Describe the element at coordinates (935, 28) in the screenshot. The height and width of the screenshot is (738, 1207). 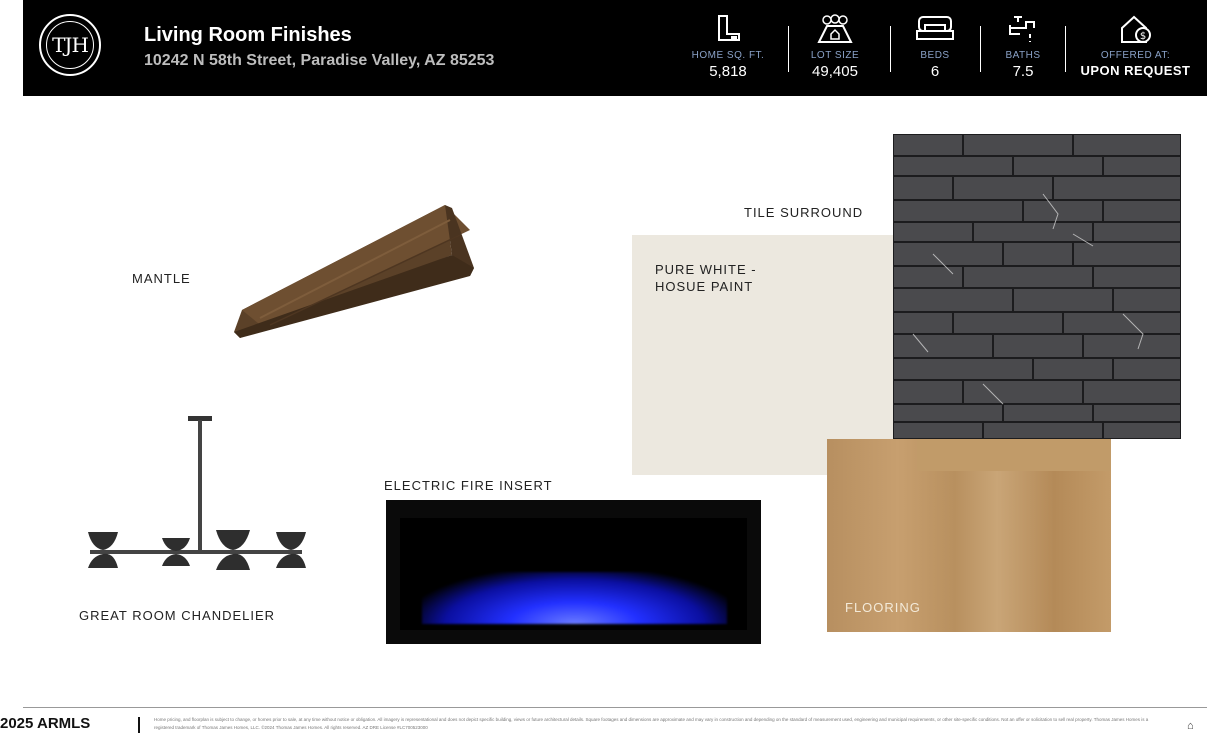
I see `bed-icon` at that location.